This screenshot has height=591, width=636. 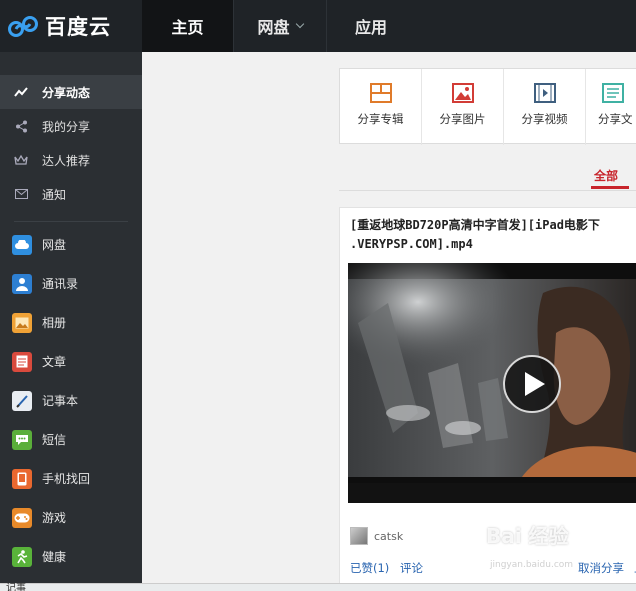 I want to click on share-toolbar: 分享专辑 分享图片 分享视频 分享文, so click(x=487, y=106).